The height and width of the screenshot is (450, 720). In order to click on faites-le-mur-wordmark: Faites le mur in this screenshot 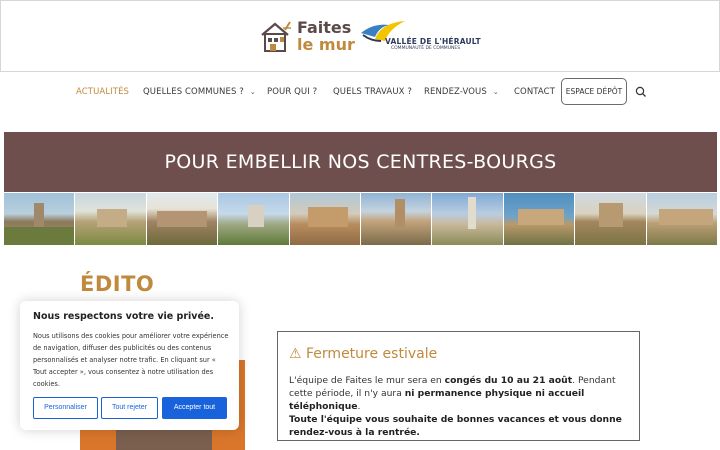, I will do `click(326, 36)`.